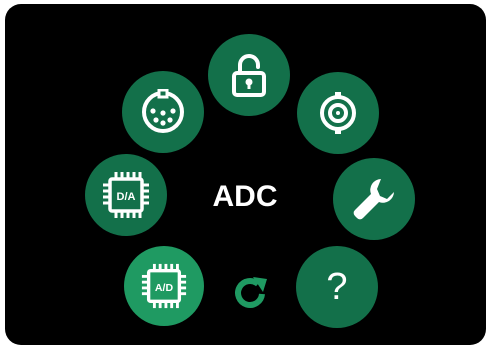  I want to click on adc-button: A/D, so click(164, 286).